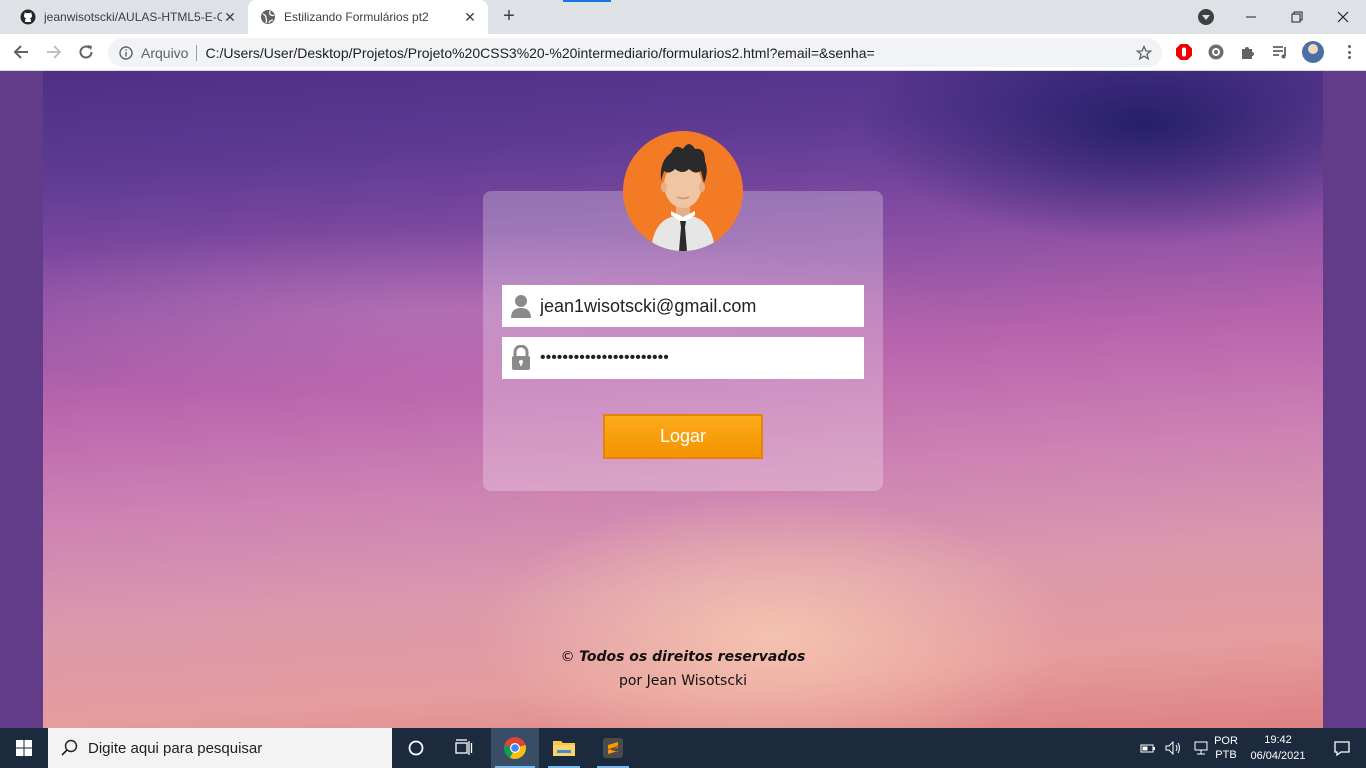  I want to click on taskbar-chrome, so click(515, 748).